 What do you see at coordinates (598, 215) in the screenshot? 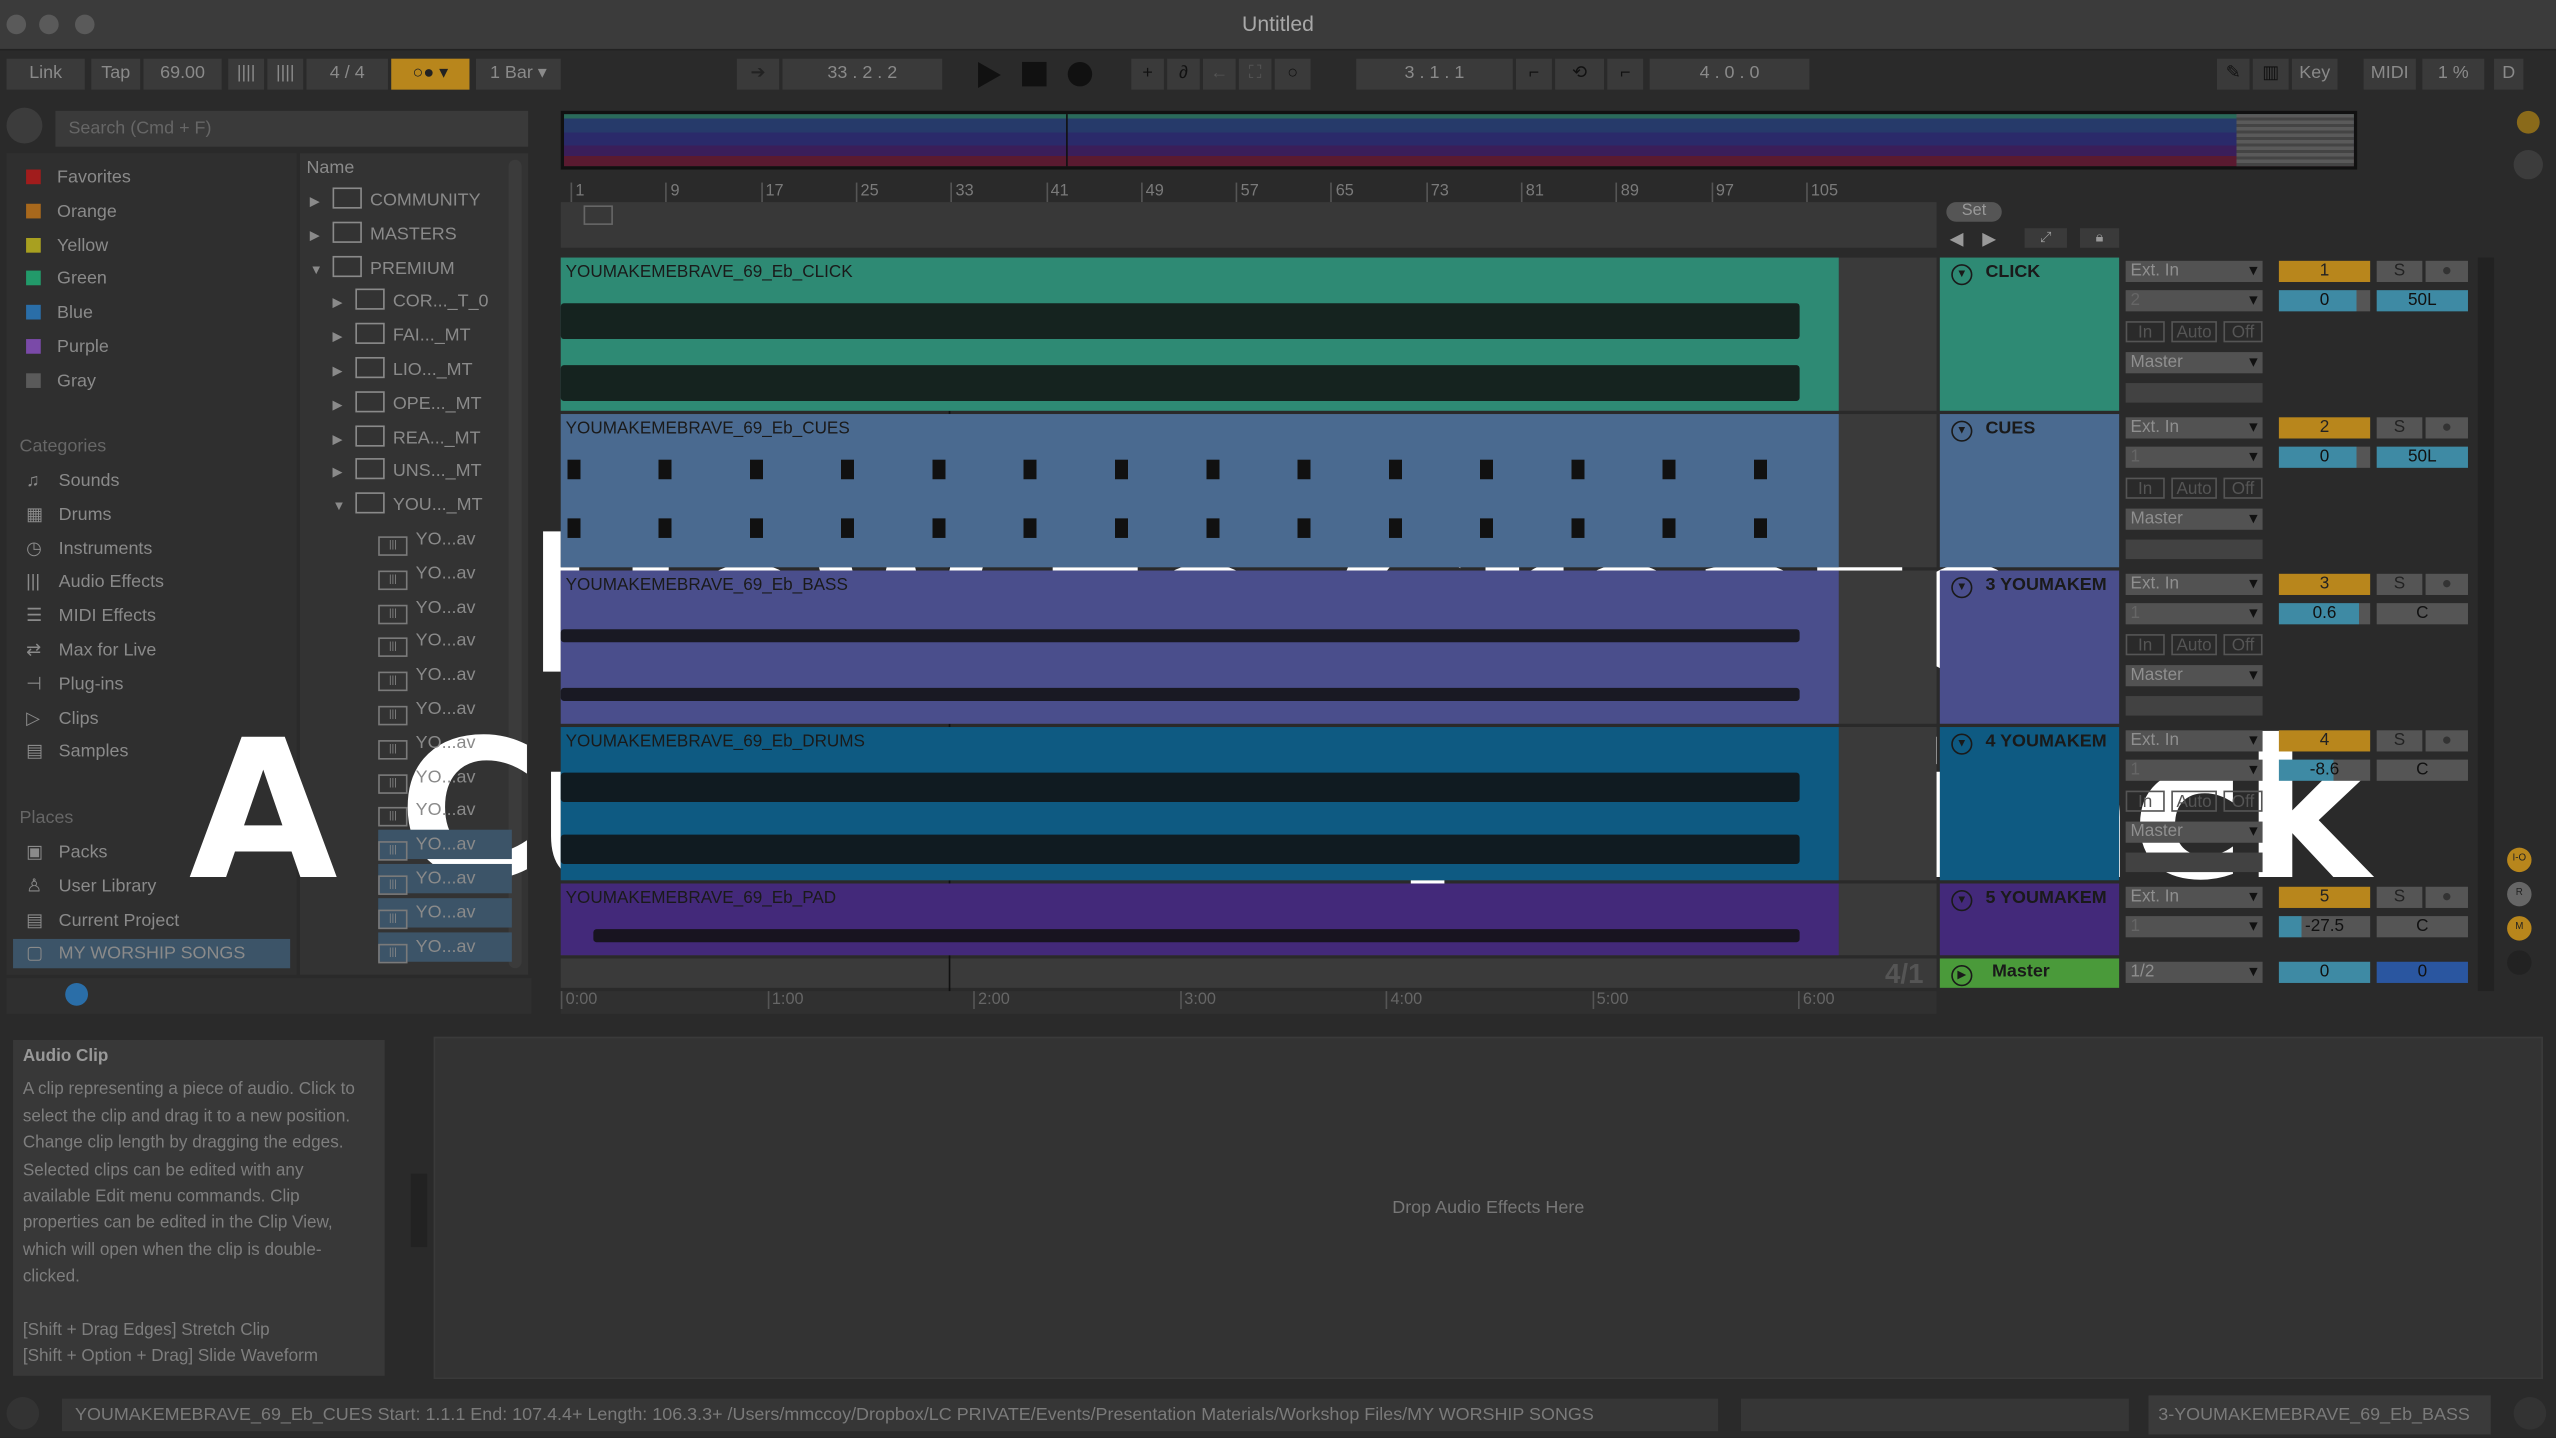
I see `loop-brace-icon` at bounding box center [598, 215].